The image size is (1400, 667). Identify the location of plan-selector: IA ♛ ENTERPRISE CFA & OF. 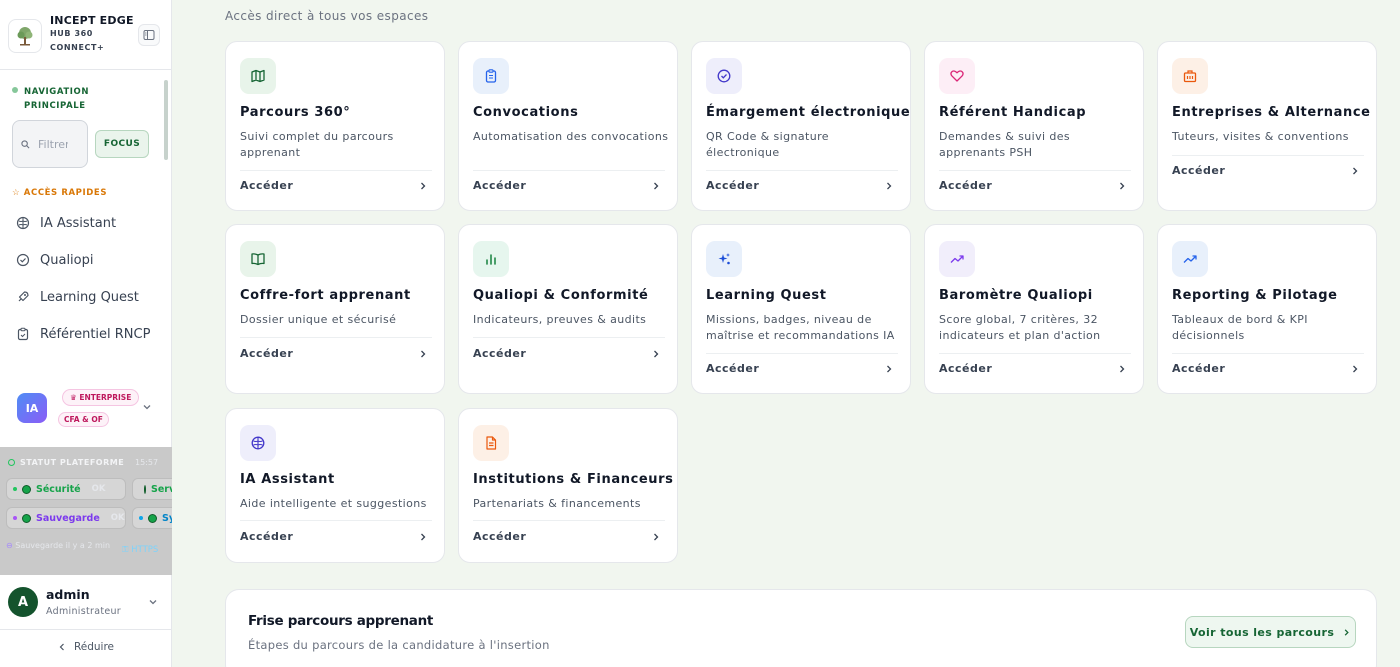
(86, 409).